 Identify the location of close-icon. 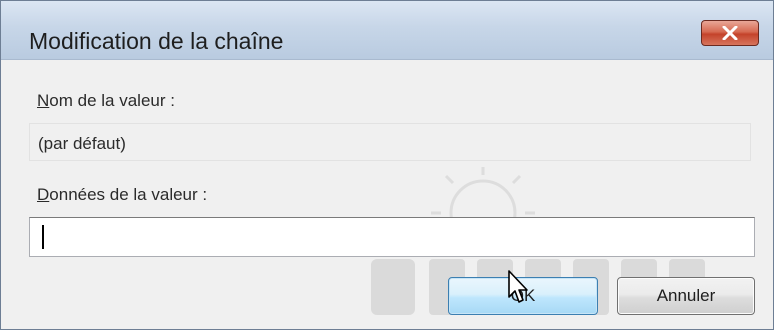
(730, 33).